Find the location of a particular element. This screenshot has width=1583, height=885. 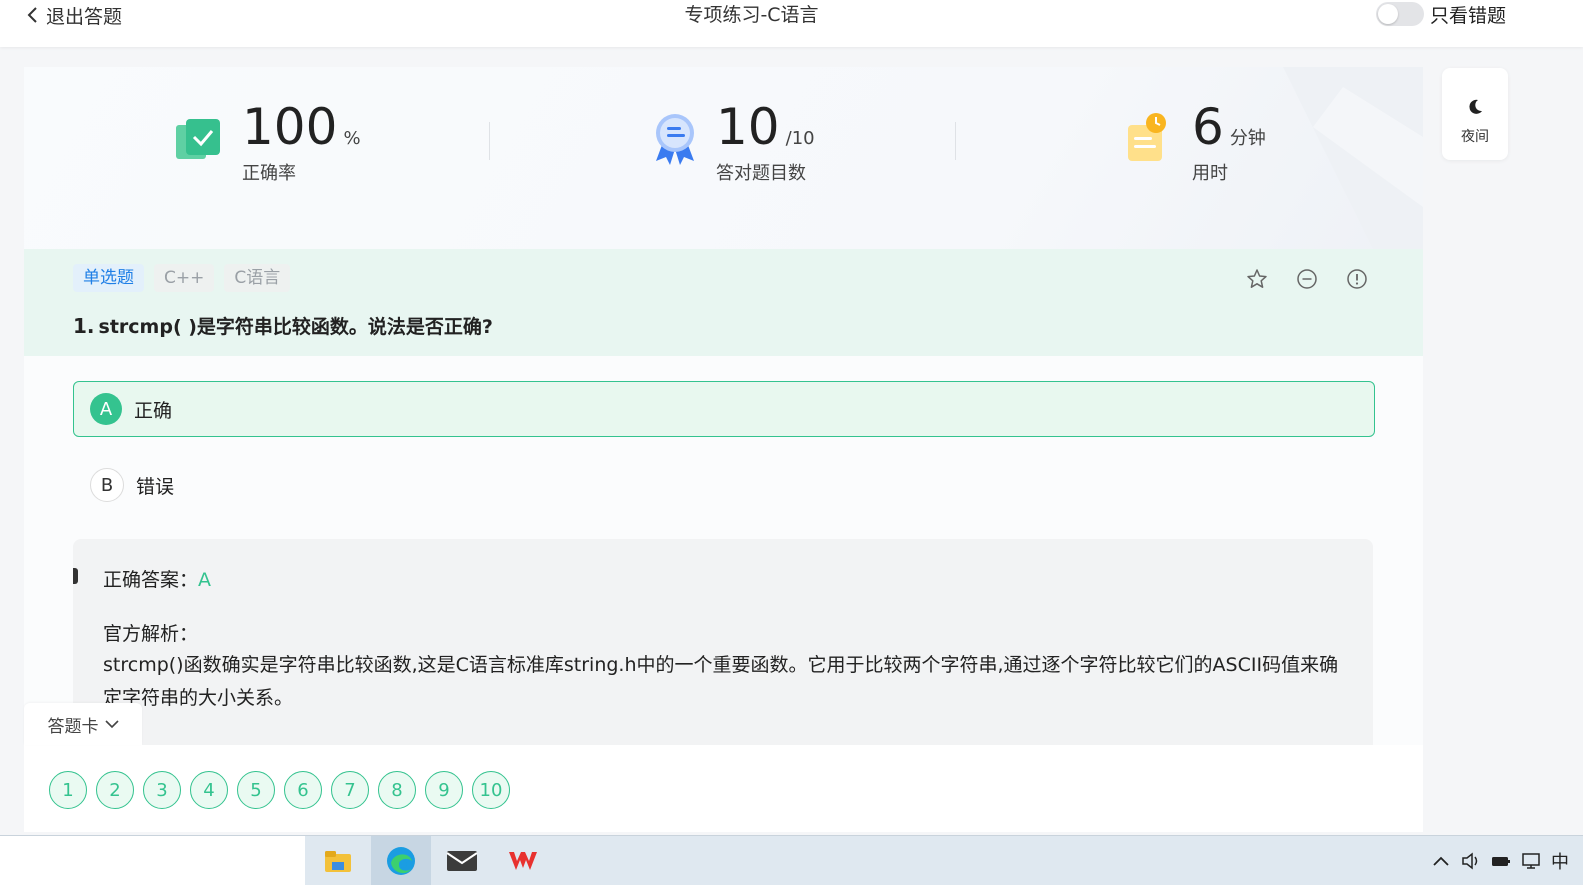

answer-sheet-toggle: 答题卡 is located at coordinates (83, 724).